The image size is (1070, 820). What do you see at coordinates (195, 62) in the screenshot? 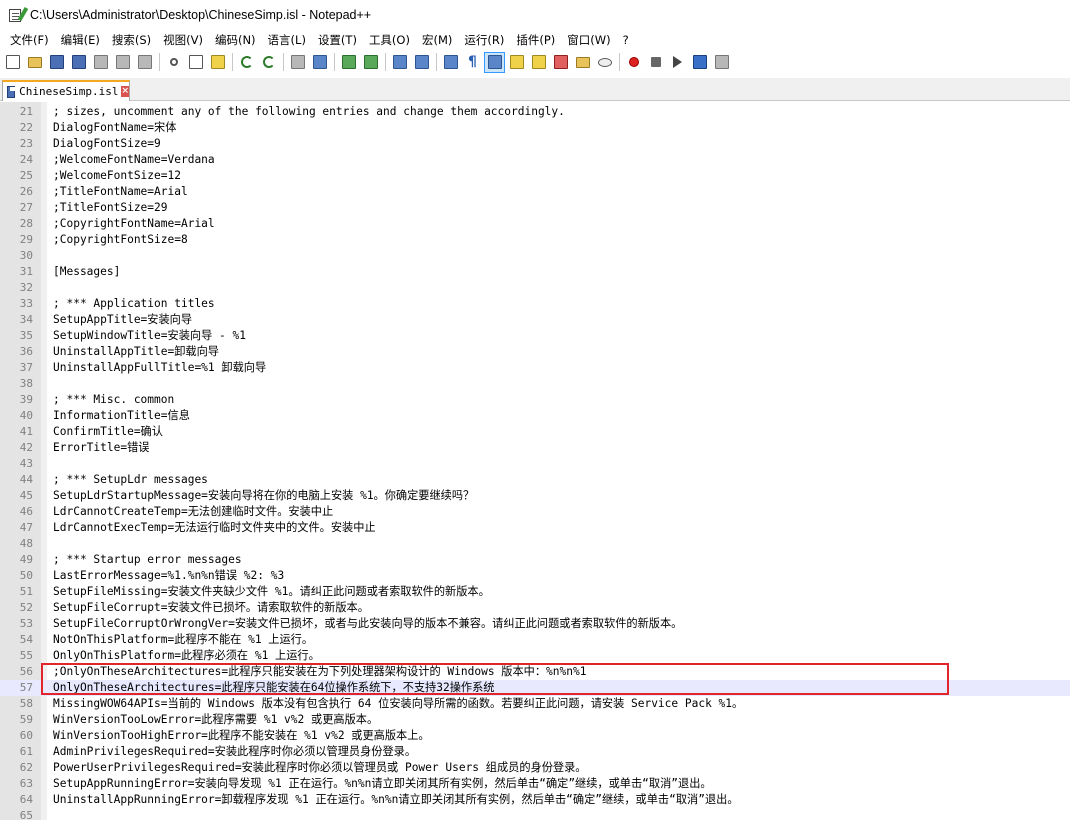
I see `copy-button` at bounding box center [195, 62].